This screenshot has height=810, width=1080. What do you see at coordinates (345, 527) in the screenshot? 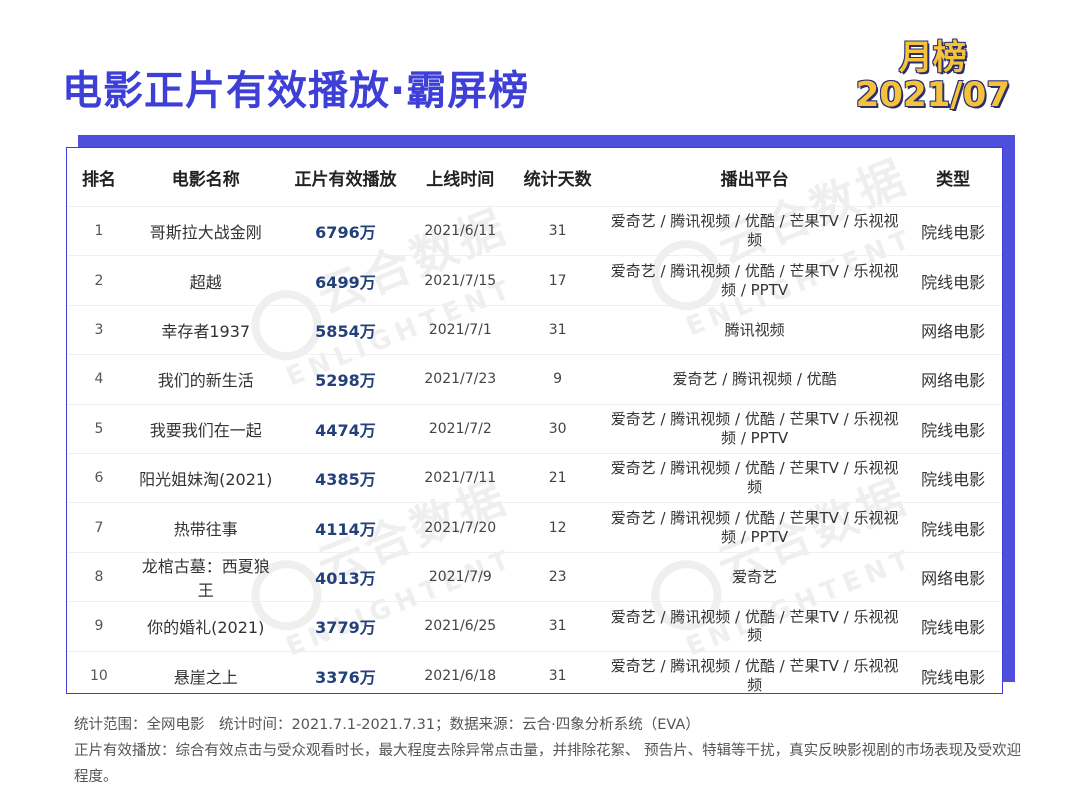
I see `cell-views: 4114万` at bounding box center [345, 527].